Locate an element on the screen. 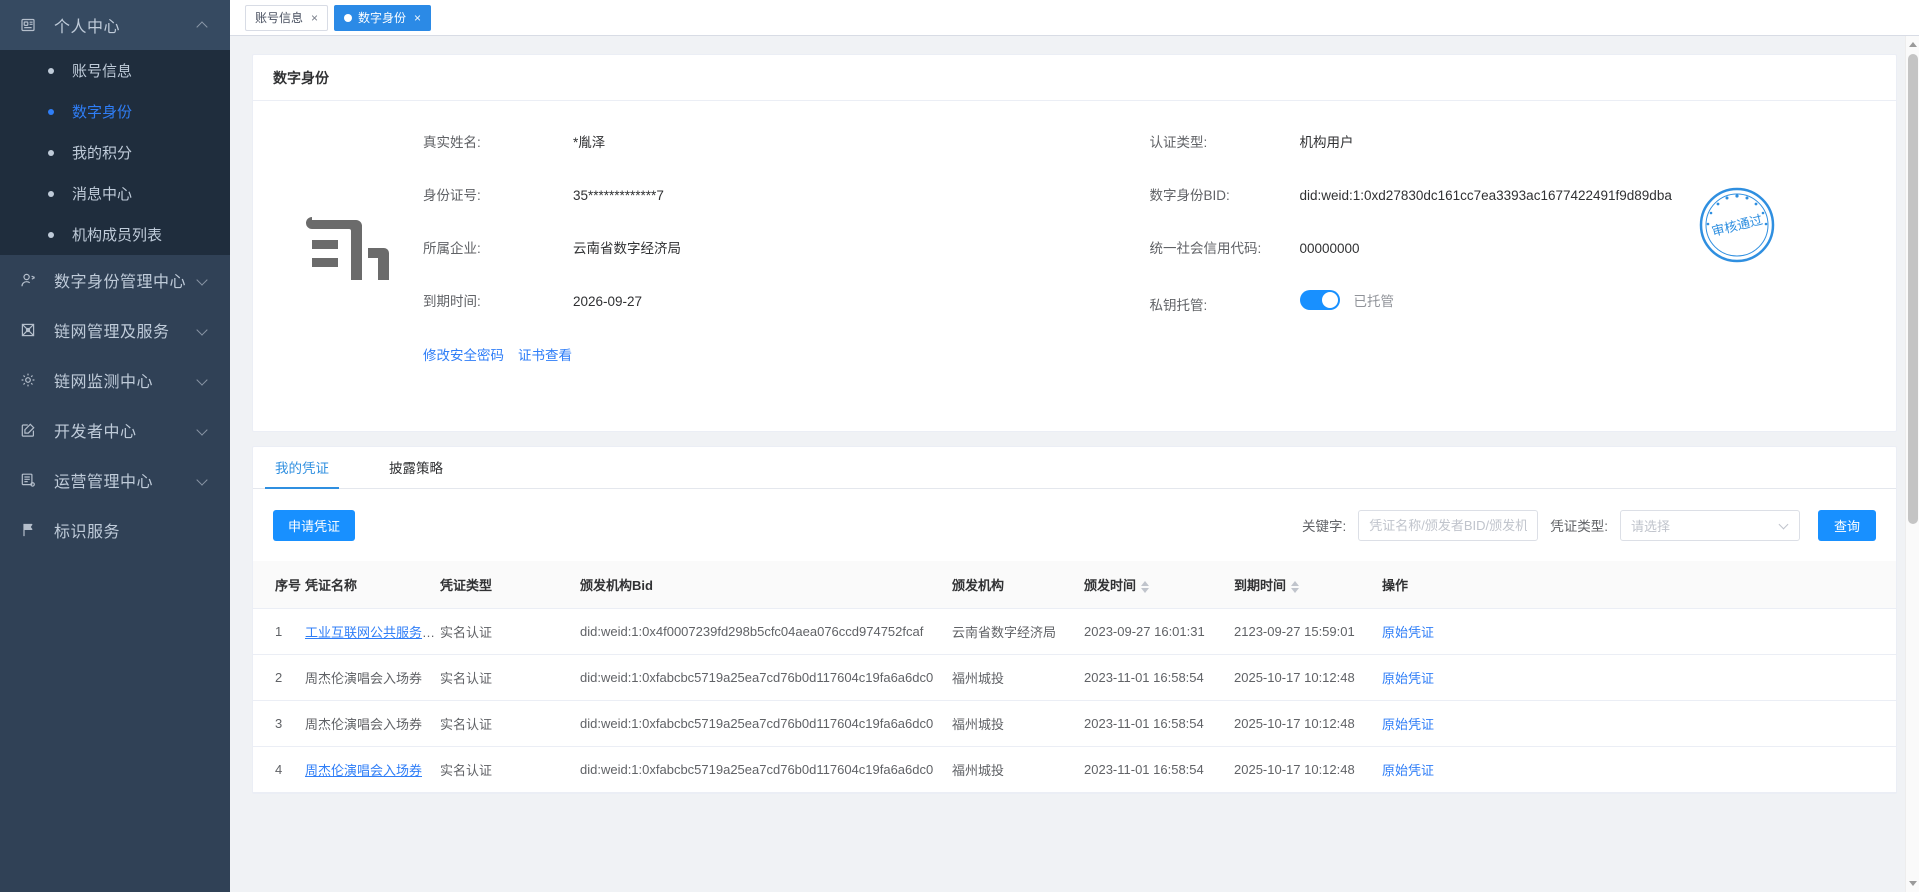 The image size is (1919, 892). vertical-scrollbar is located at coordinates (1912, 464).